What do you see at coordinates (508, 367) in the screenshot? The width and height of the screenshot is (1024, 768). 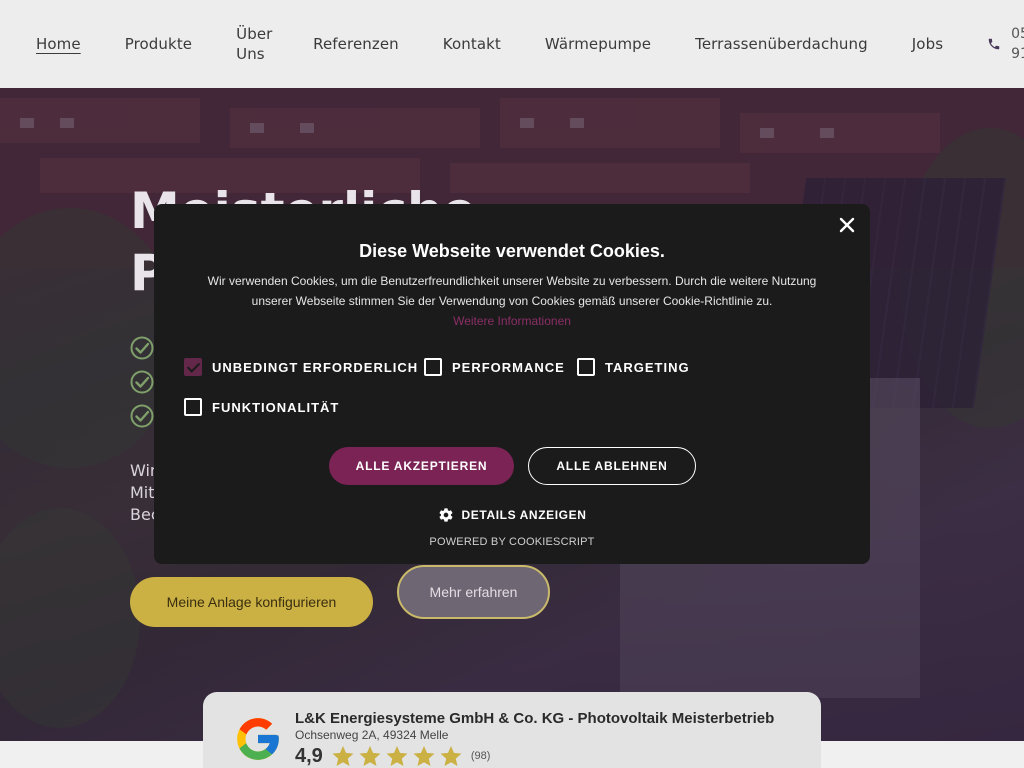 I see `checkbox-performance-label: PERFORMANCE` at bounding box center [508, 367].